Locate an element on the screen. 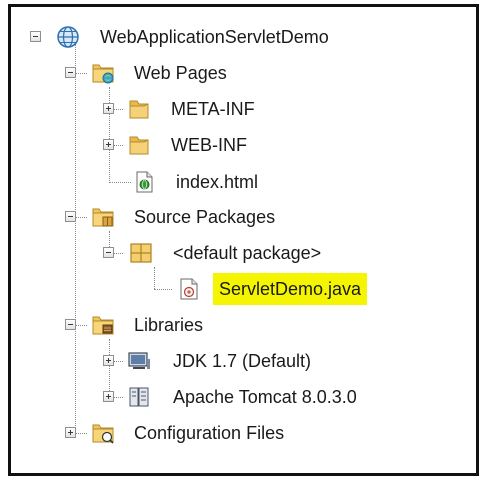 The image size is (489, 487). tree-node-web-pages: Web Pages is located at coordinates (243, 73).